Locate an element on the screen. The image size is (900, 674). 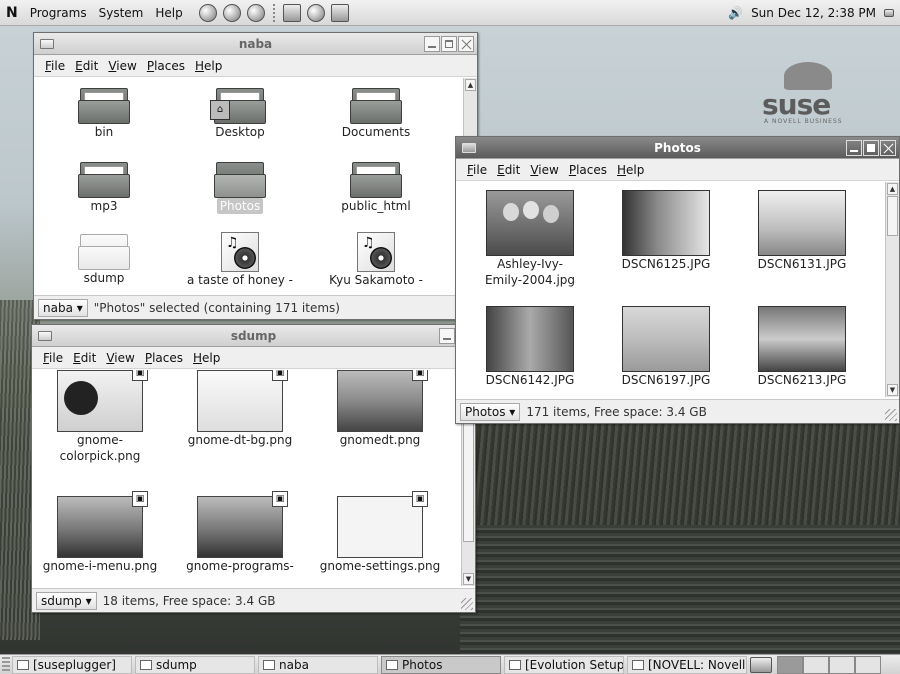
file-item-kyu-sakamoto: ♫ Kyu Sakamoto - is located at coordinates (376, 260).